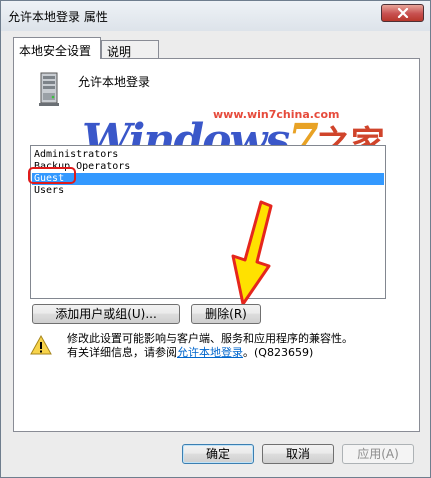 The image size is (431, 478). Describe the element at coordinates (210, 352) in the screenshot. I see `policy-help-link: 允许本地登录` at that location.